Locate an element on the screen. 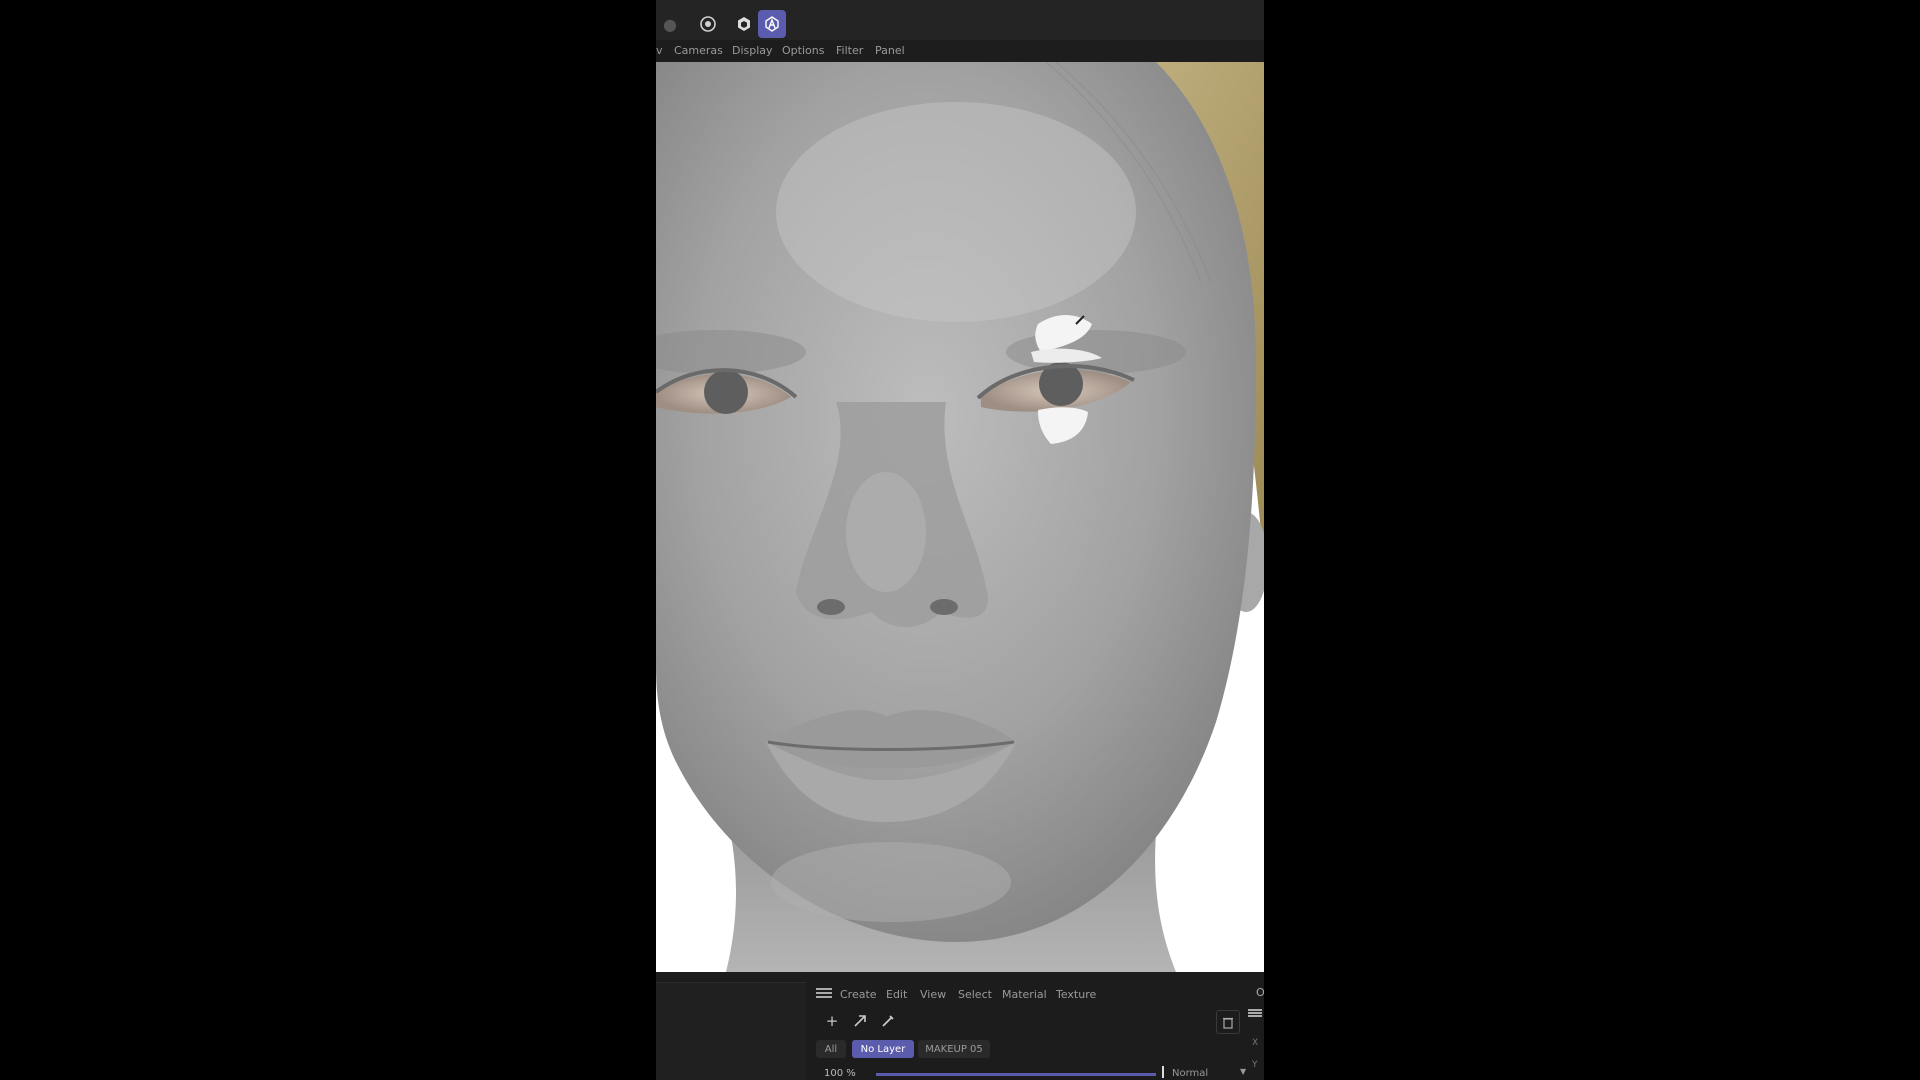  panel-menu-create: Create is located at coordinates (858, 994).